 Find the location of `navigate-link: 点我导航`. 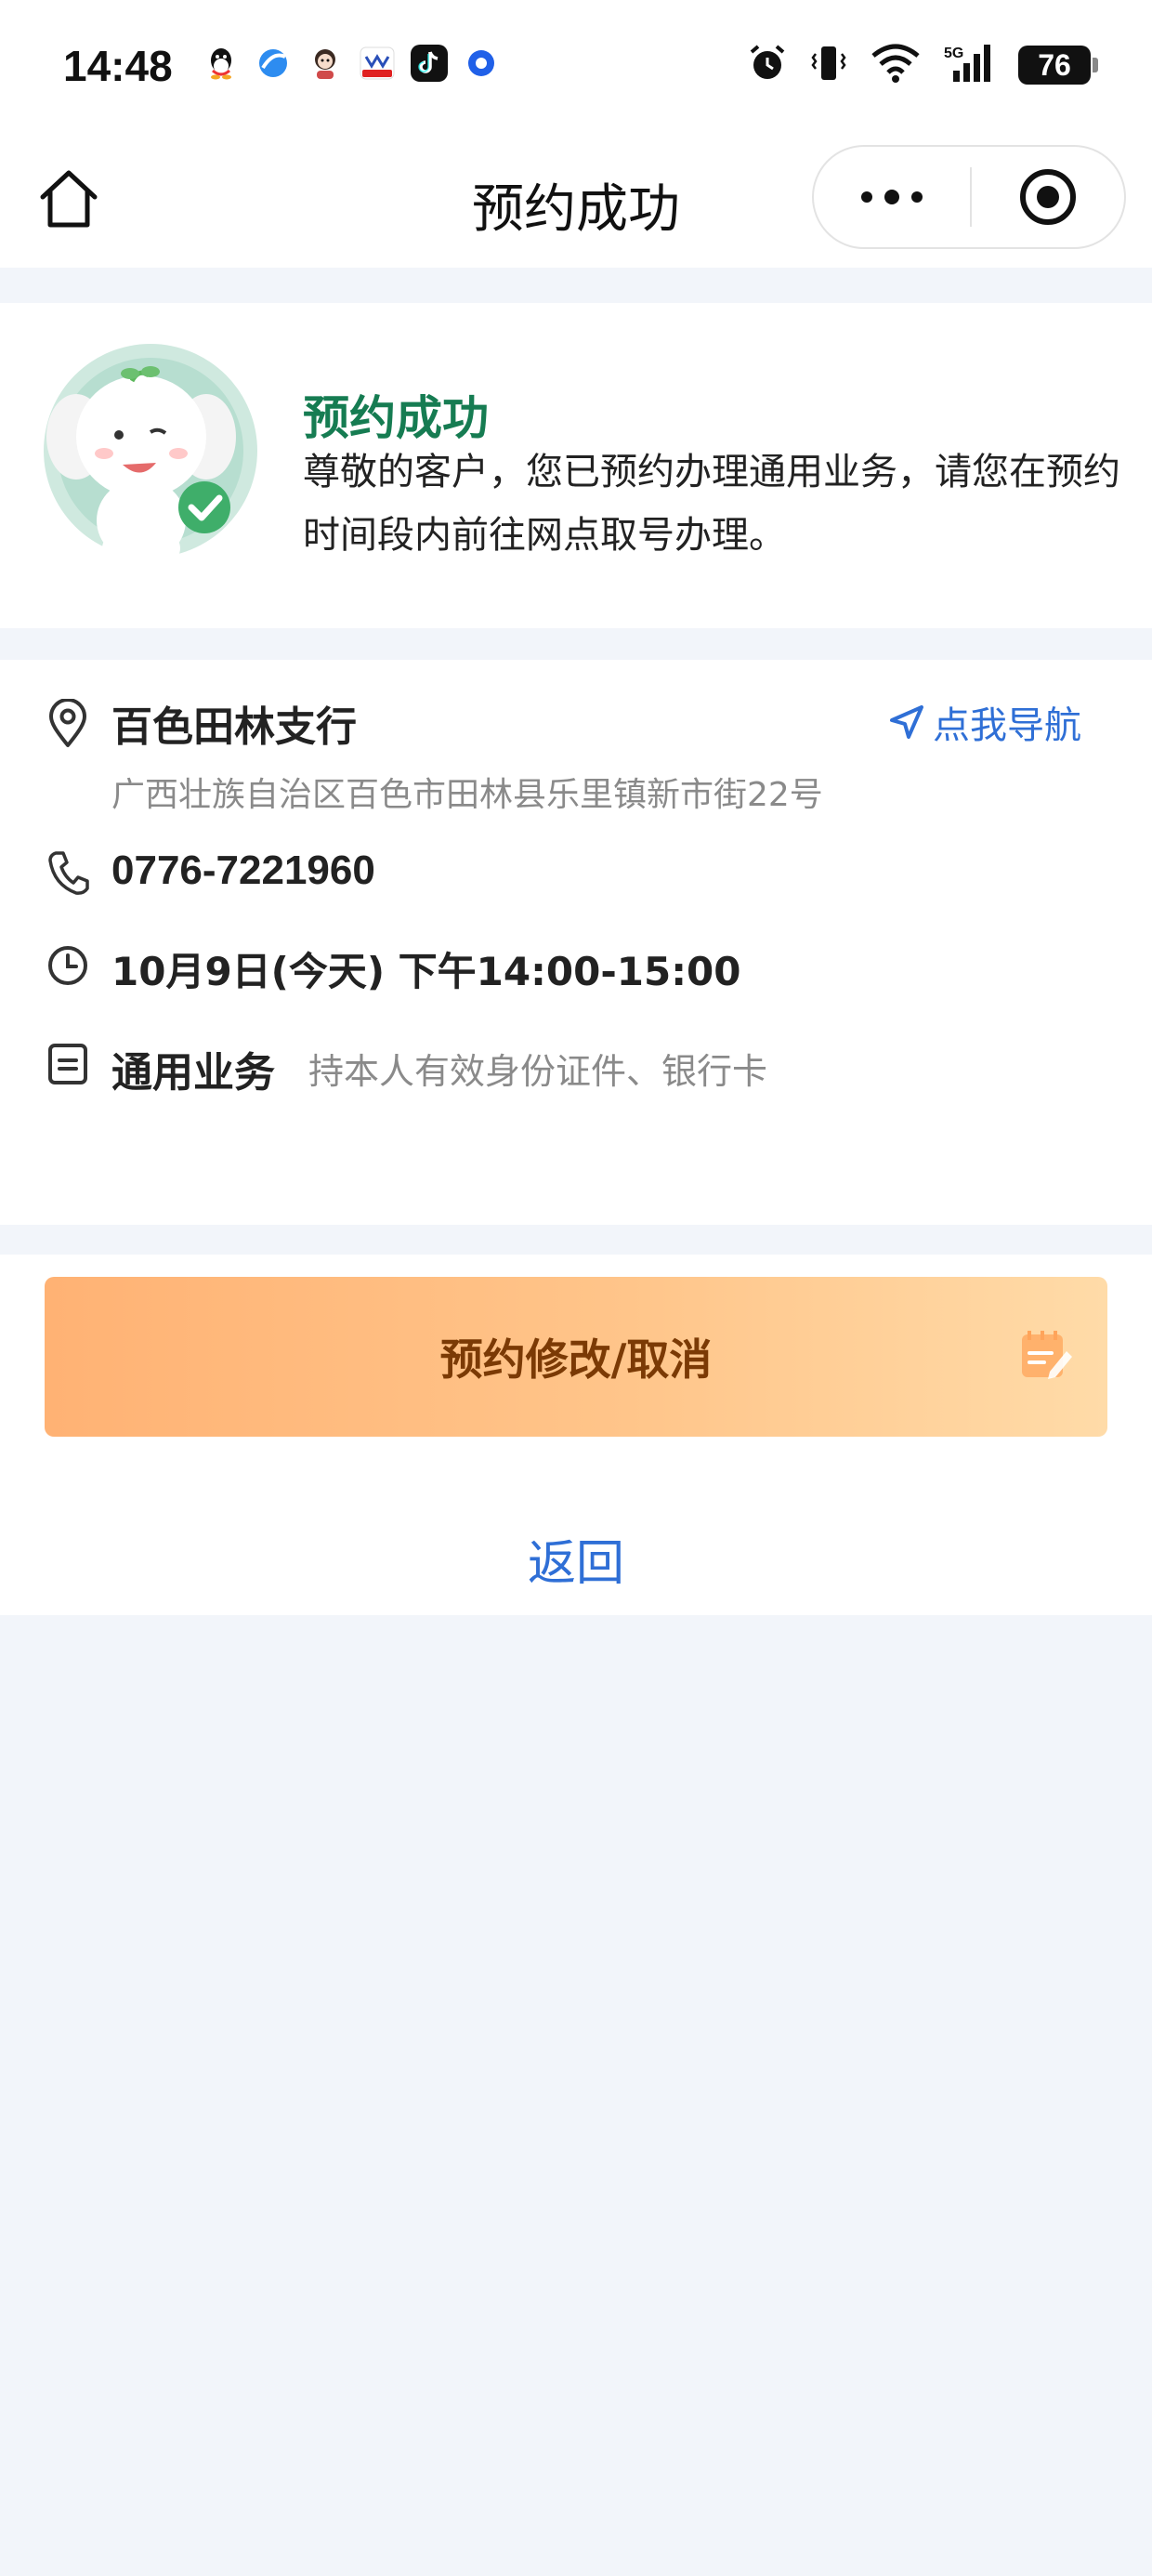

navigate-link: 点我导航 is located at coordinates (984, 722).